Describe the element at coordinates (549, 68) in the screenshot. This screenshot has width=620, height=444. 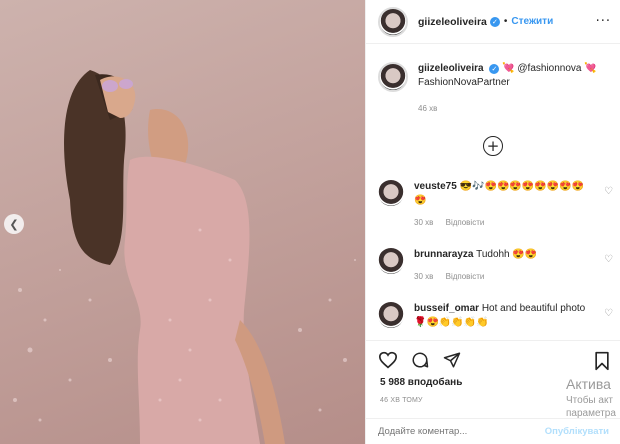
I see `caption-text: 💘 @fashionnova 💘` at that location.